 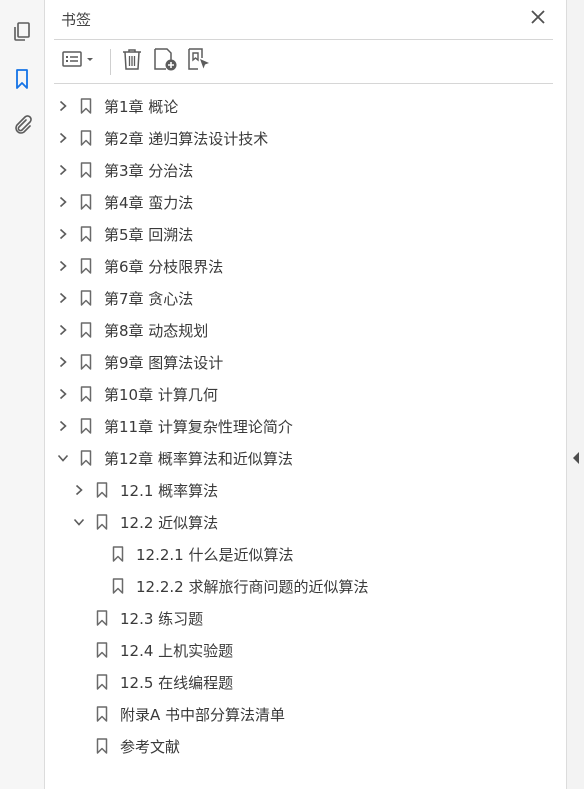 What do you see at coordinates (161, 394) in the screenshot?
I see `bookmark-label: 第10章 计算几何` at bounding box center [161, 394].